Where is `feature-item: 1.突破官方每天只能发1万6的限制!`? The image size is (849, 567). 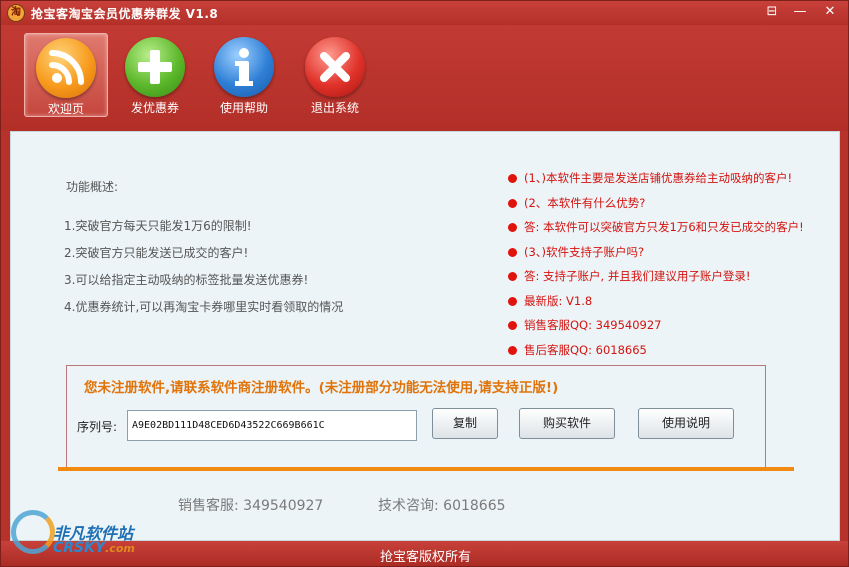
feature-item: 1.突破官方每天只能发1万6的限制! is located at coordinates (158, 226).